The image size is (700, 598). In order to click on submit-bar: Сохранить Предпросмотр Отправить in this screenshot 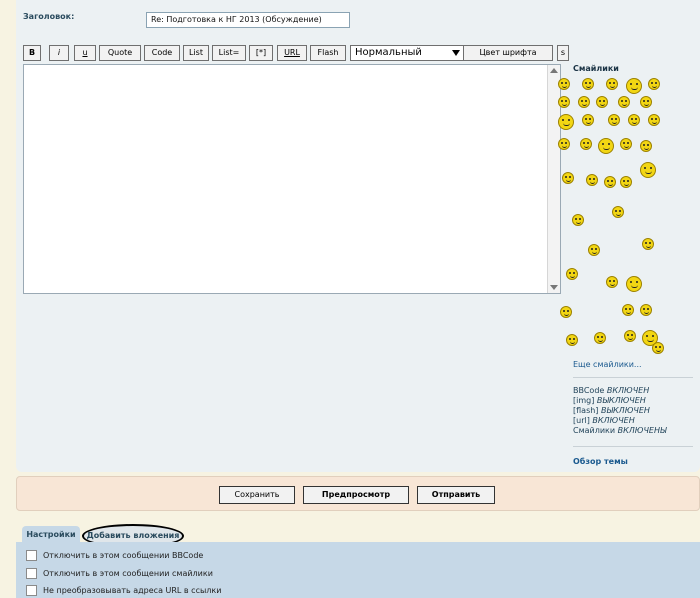, I will do `click(358, 493)`.